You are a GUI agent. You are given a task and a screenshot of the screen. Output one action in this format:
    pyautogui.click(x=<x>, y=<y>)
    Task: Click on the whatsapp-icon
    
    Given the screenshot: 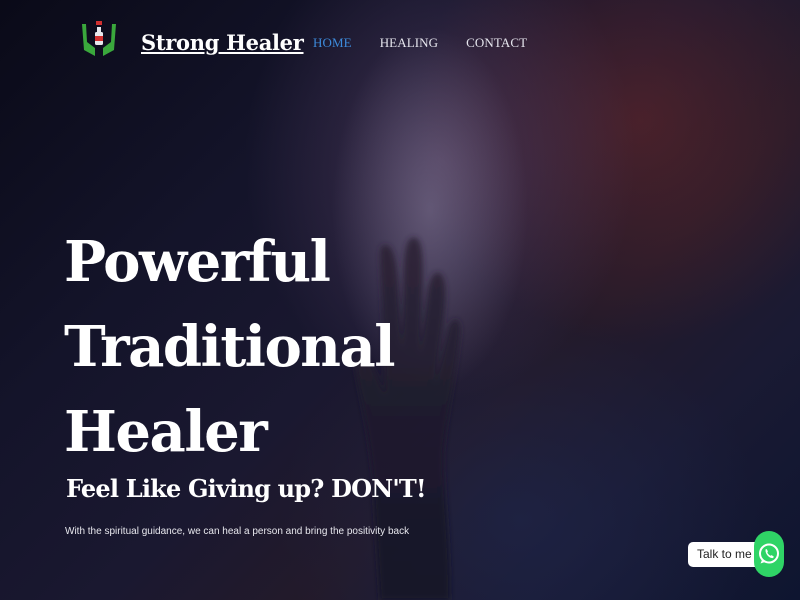 What is the action you would take?
    pyautogui.click(x=769, y=553)
    